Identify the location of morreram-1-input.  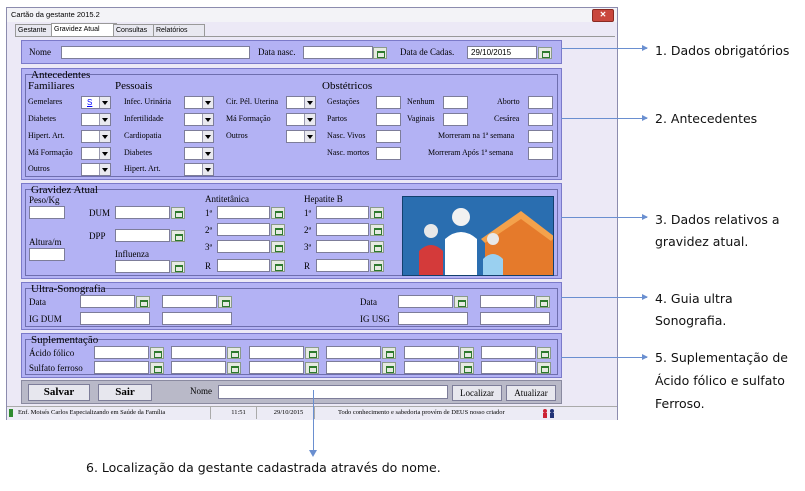
(540, 136).